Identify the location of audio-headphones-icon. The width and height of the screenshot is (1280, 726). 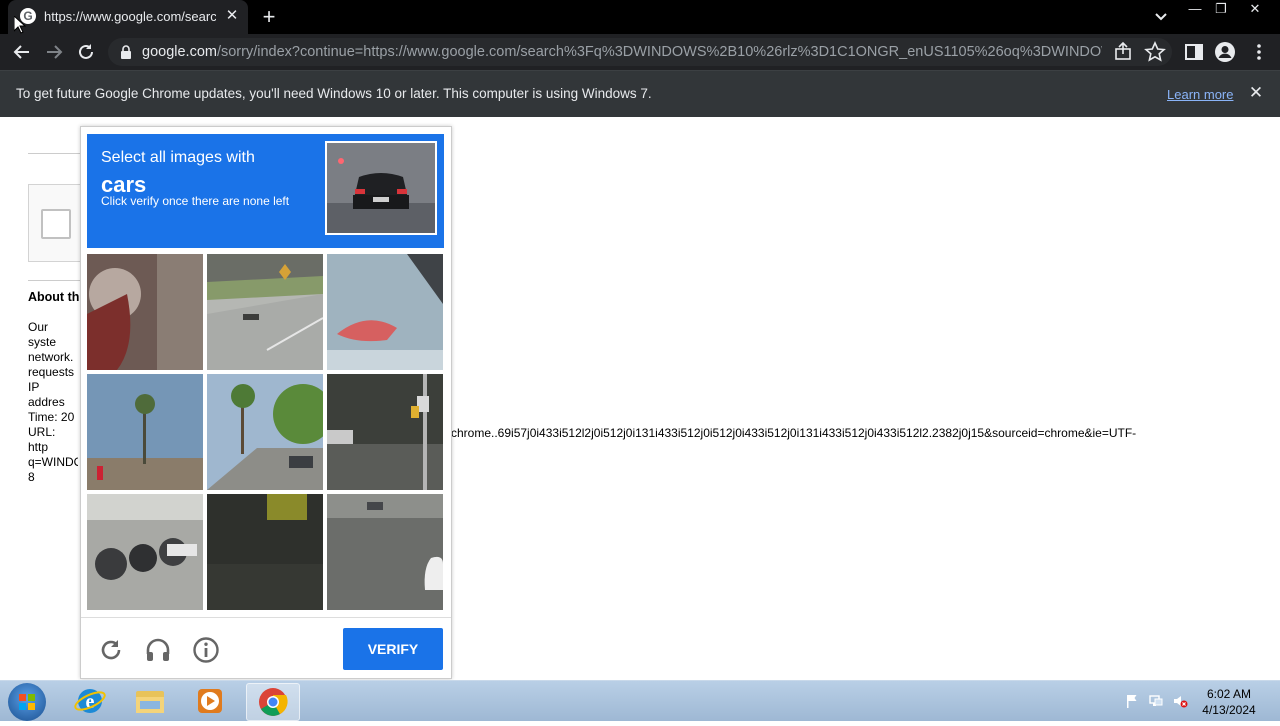
(158, 650).